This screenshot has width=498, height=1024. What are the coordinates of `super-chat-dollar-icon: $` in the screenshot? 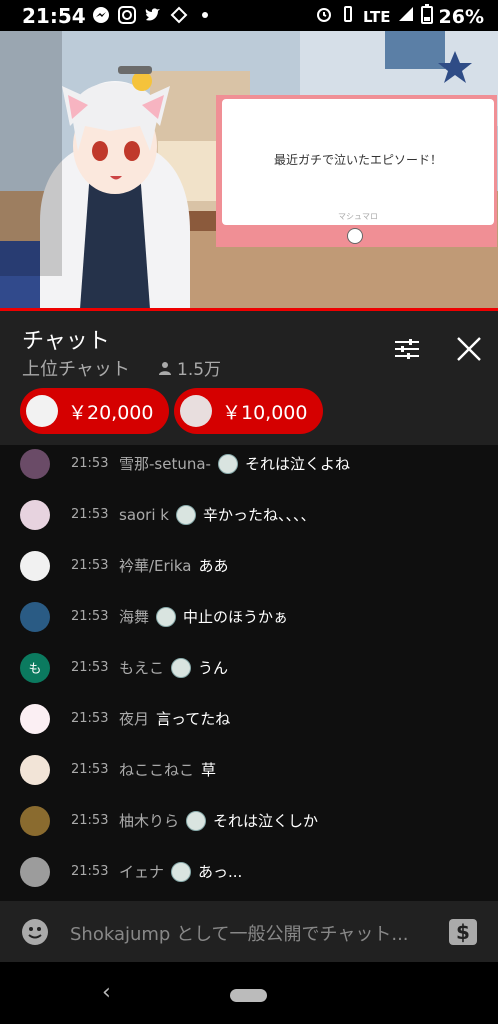 It's located at (463, 932).